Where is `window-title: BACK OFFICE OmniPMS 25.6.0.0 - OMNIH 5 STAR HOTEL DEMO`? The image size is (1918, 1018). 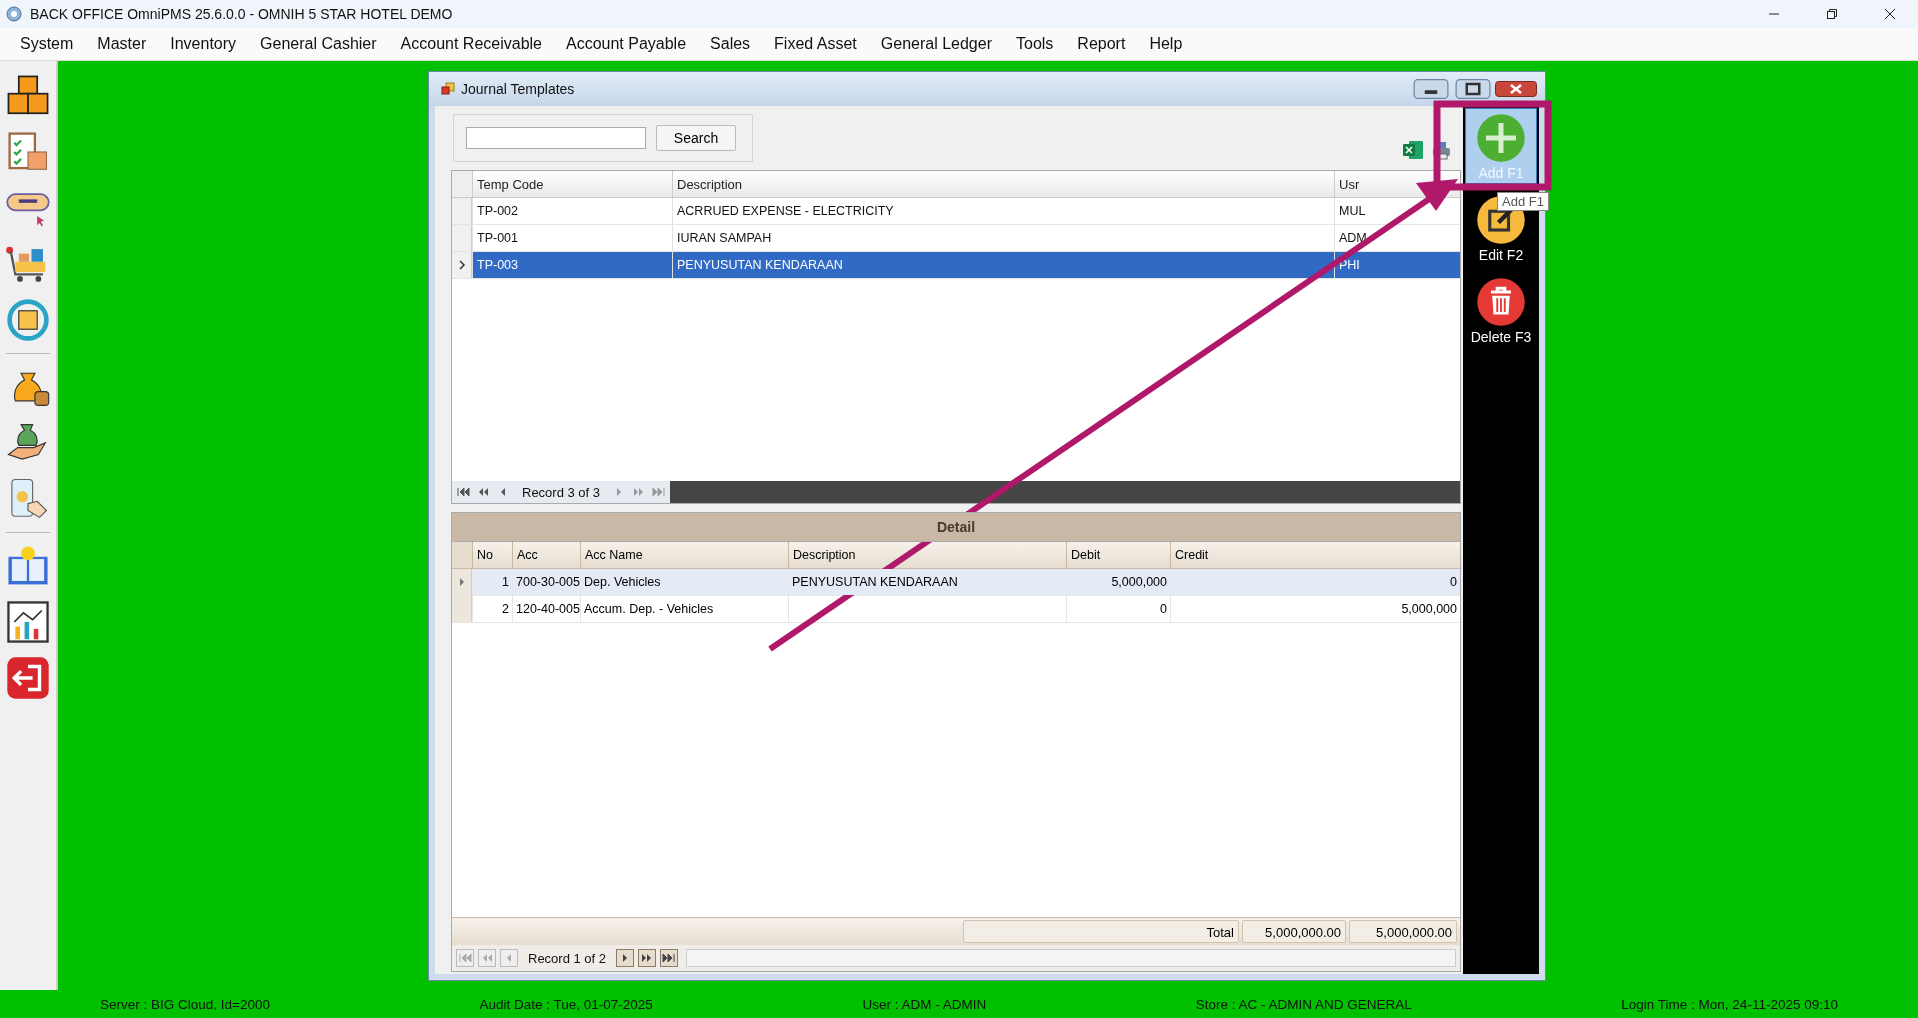 window-title: BACK OFFICE OmniPMS 25.6.0.0 - OMNIH 5 STAR HOTEL DEMO is located at coordinates (241, 14).